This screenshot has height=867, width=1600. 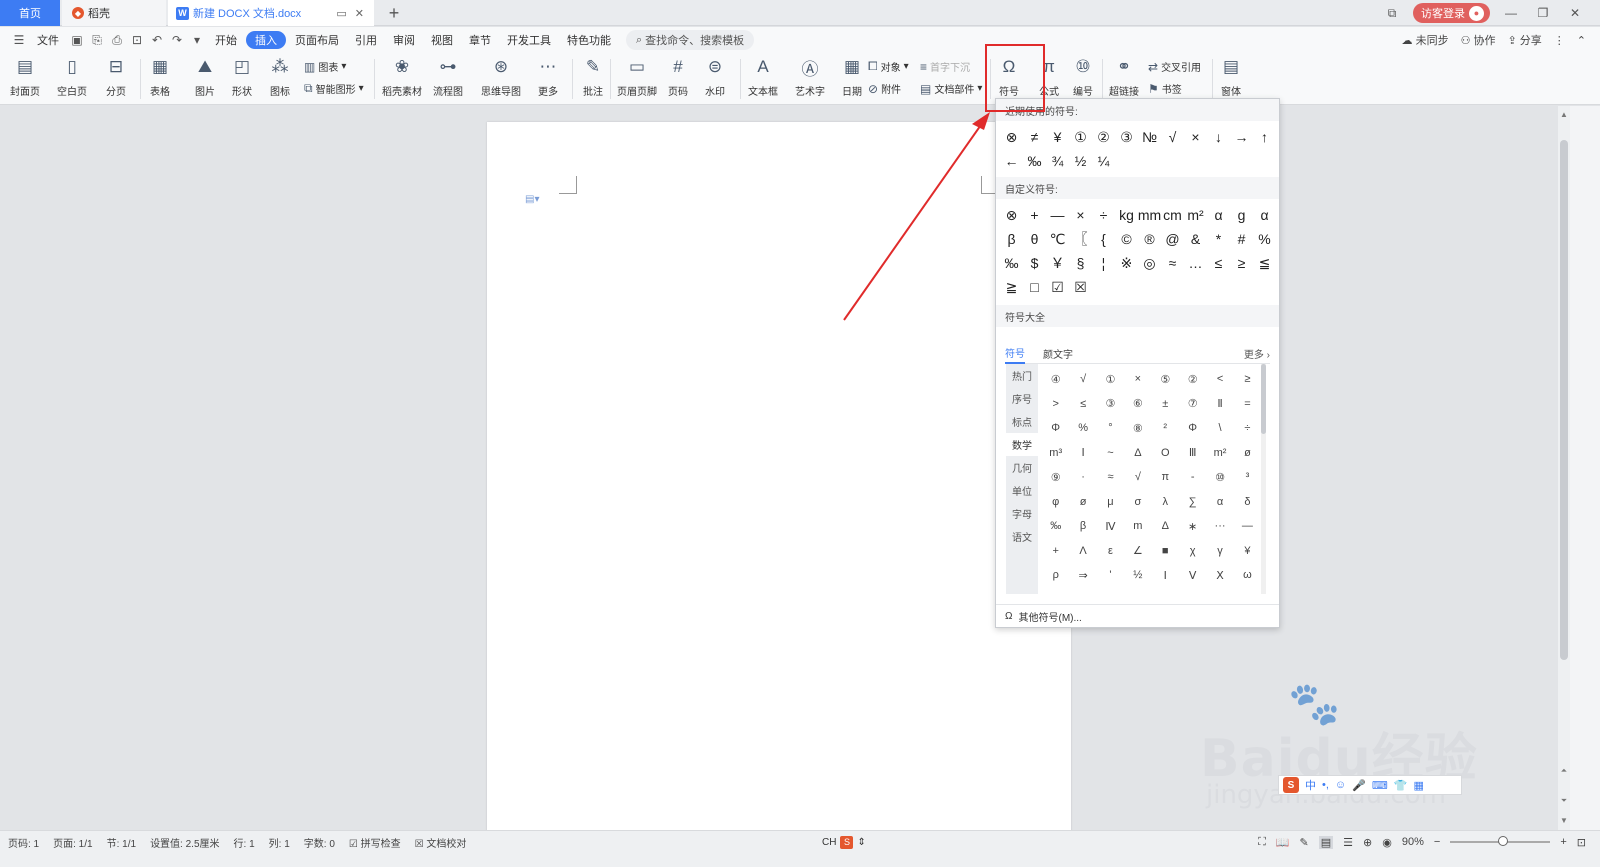 I want to click on symbol-library-item: ⑨, so click(x=1055, y=477).